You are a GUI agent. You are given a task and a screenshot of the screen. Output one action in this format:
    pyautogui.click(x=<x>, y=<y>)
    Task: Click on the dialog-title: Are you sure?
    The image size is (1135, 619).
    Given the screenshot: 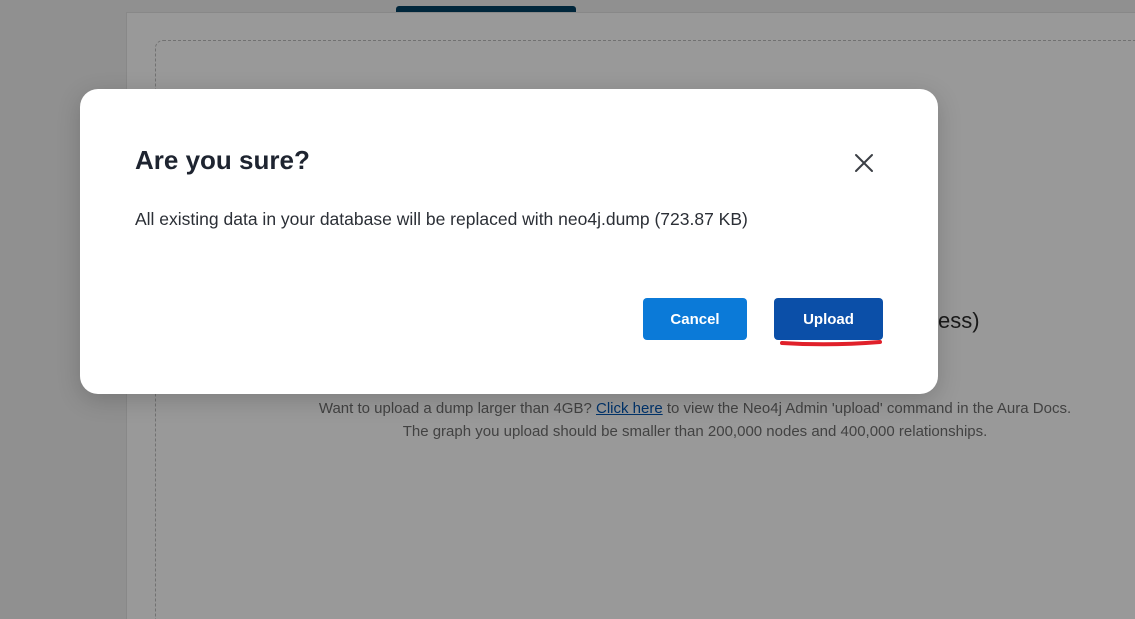 What is the action you would take?
    pyautogui.click(x=222, y=160)
    